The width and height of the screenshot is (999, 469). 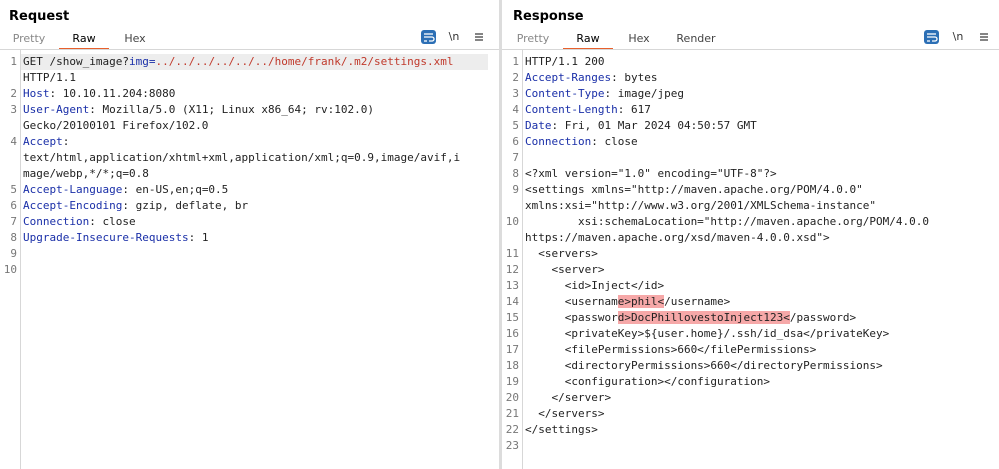 I want to click on code-text: /password>, so click(x=823, y=317).